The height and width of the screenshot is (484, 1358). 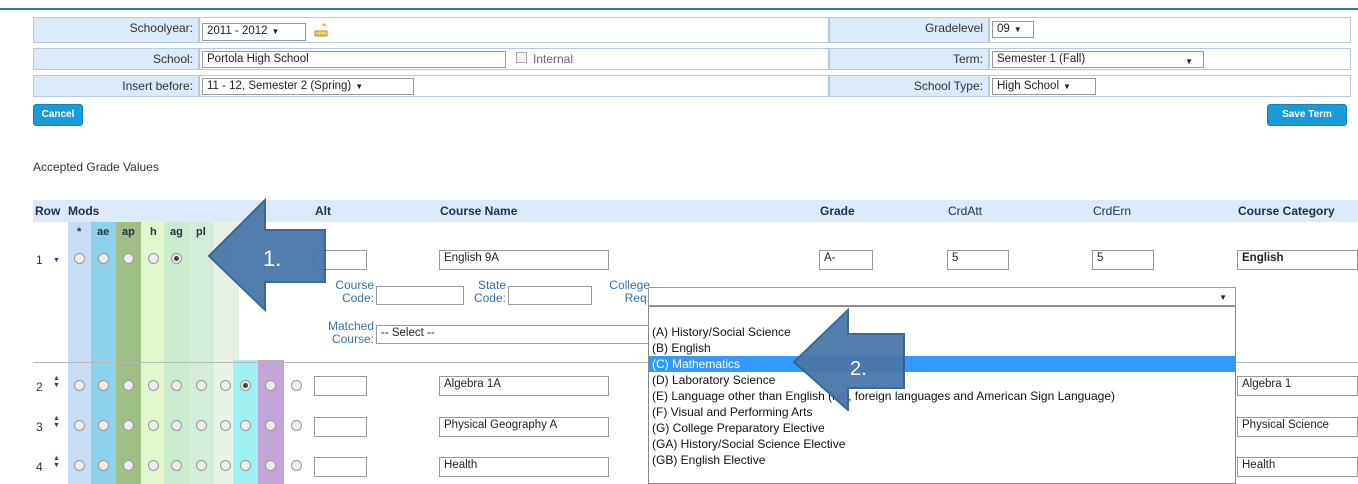 What do you see at coordinates (79, 258) in the screenshot?
I see `mod-radio-star` at bounding box center [79, 258].